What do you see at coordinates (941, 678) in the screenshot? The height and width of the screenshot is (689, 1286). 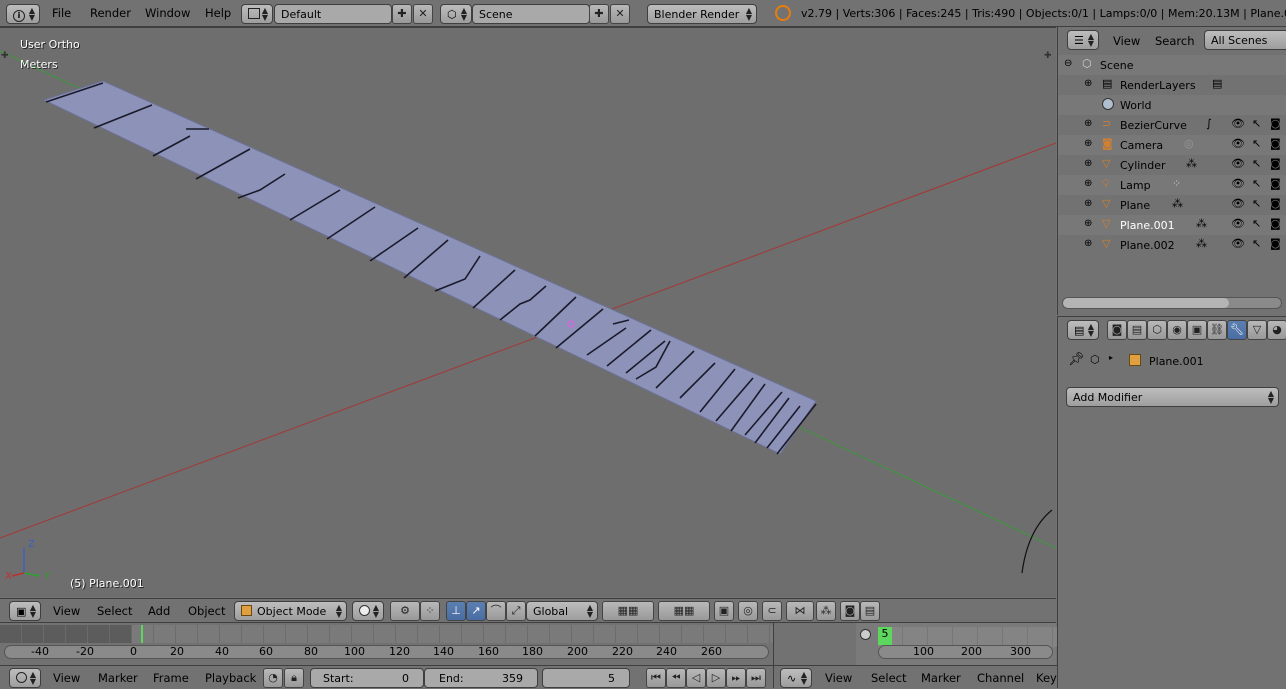 I see `graph-menu-marker: Marker` at bounding box center [941, 678].